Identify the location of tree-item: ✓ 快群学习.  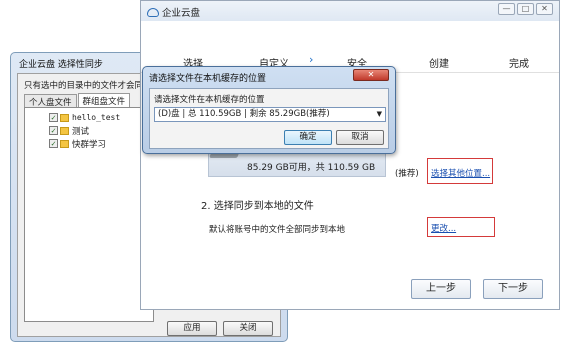
(101, 143).